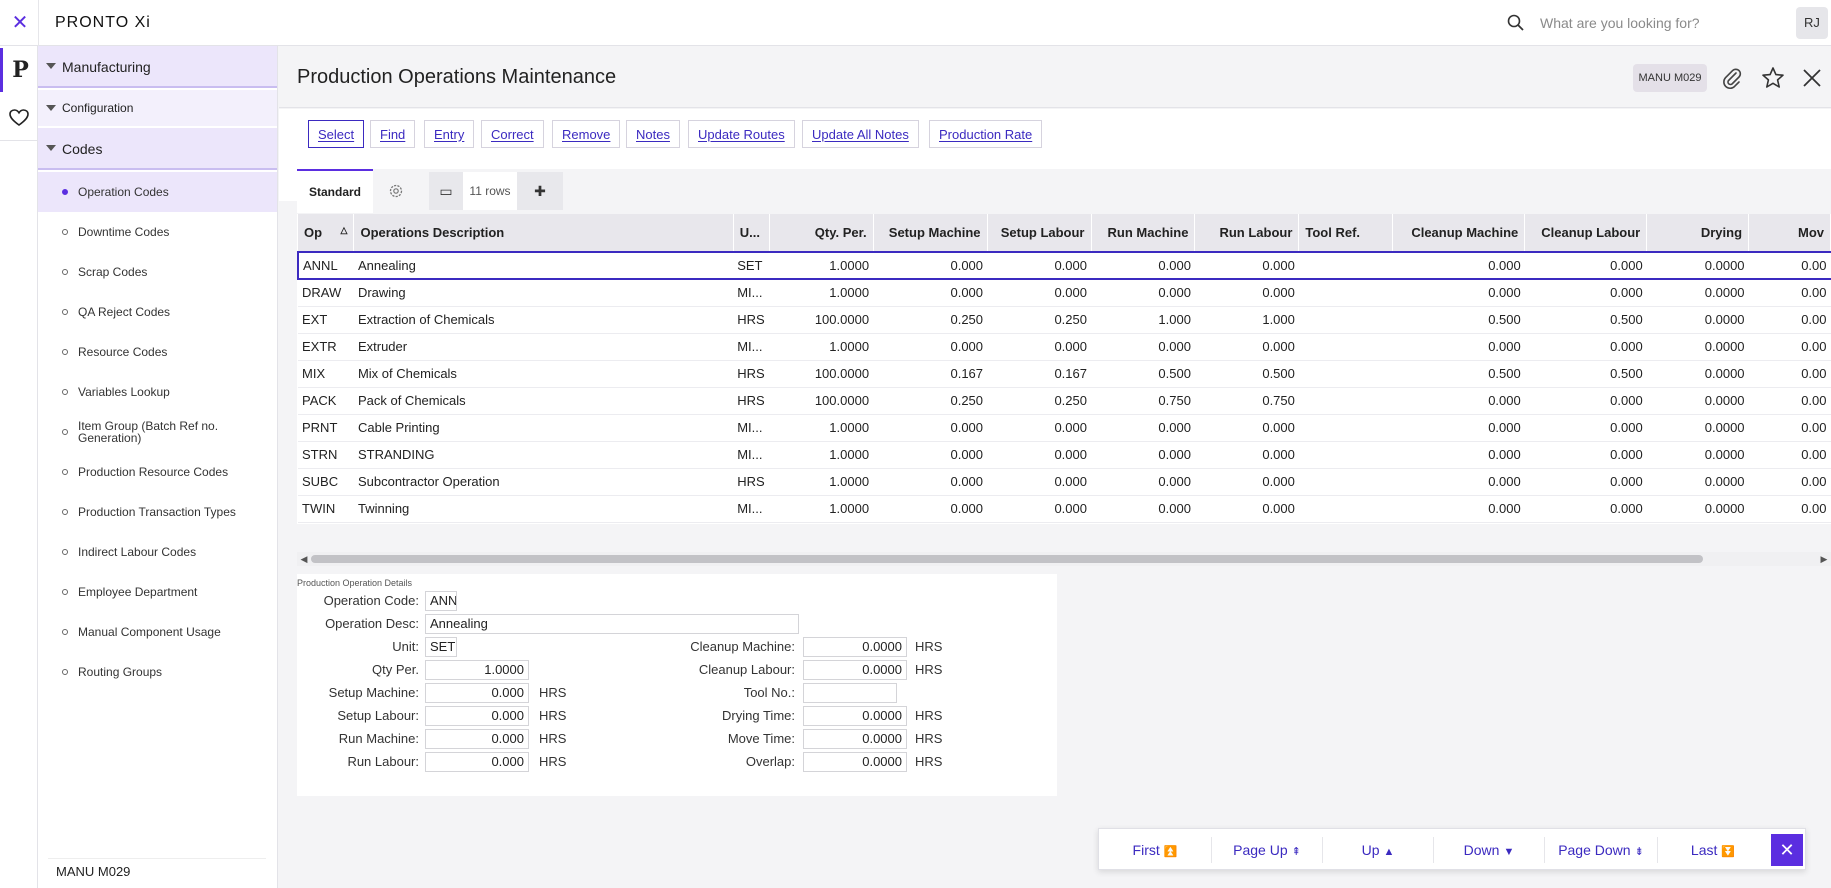  Describe the element at coordinates (157, 632) in the screenshot. I see `sidebar-item-manual-component-usage: Manual Component Usage` at that location.